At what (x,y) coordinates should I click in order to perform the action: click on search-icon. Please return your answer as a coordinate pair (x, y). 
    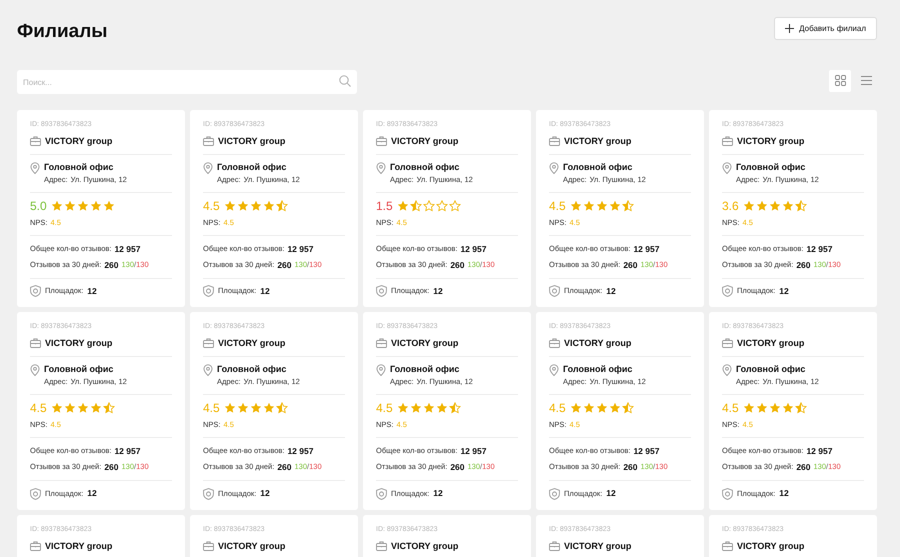
    Looking at the image, I should click on (345, 80).